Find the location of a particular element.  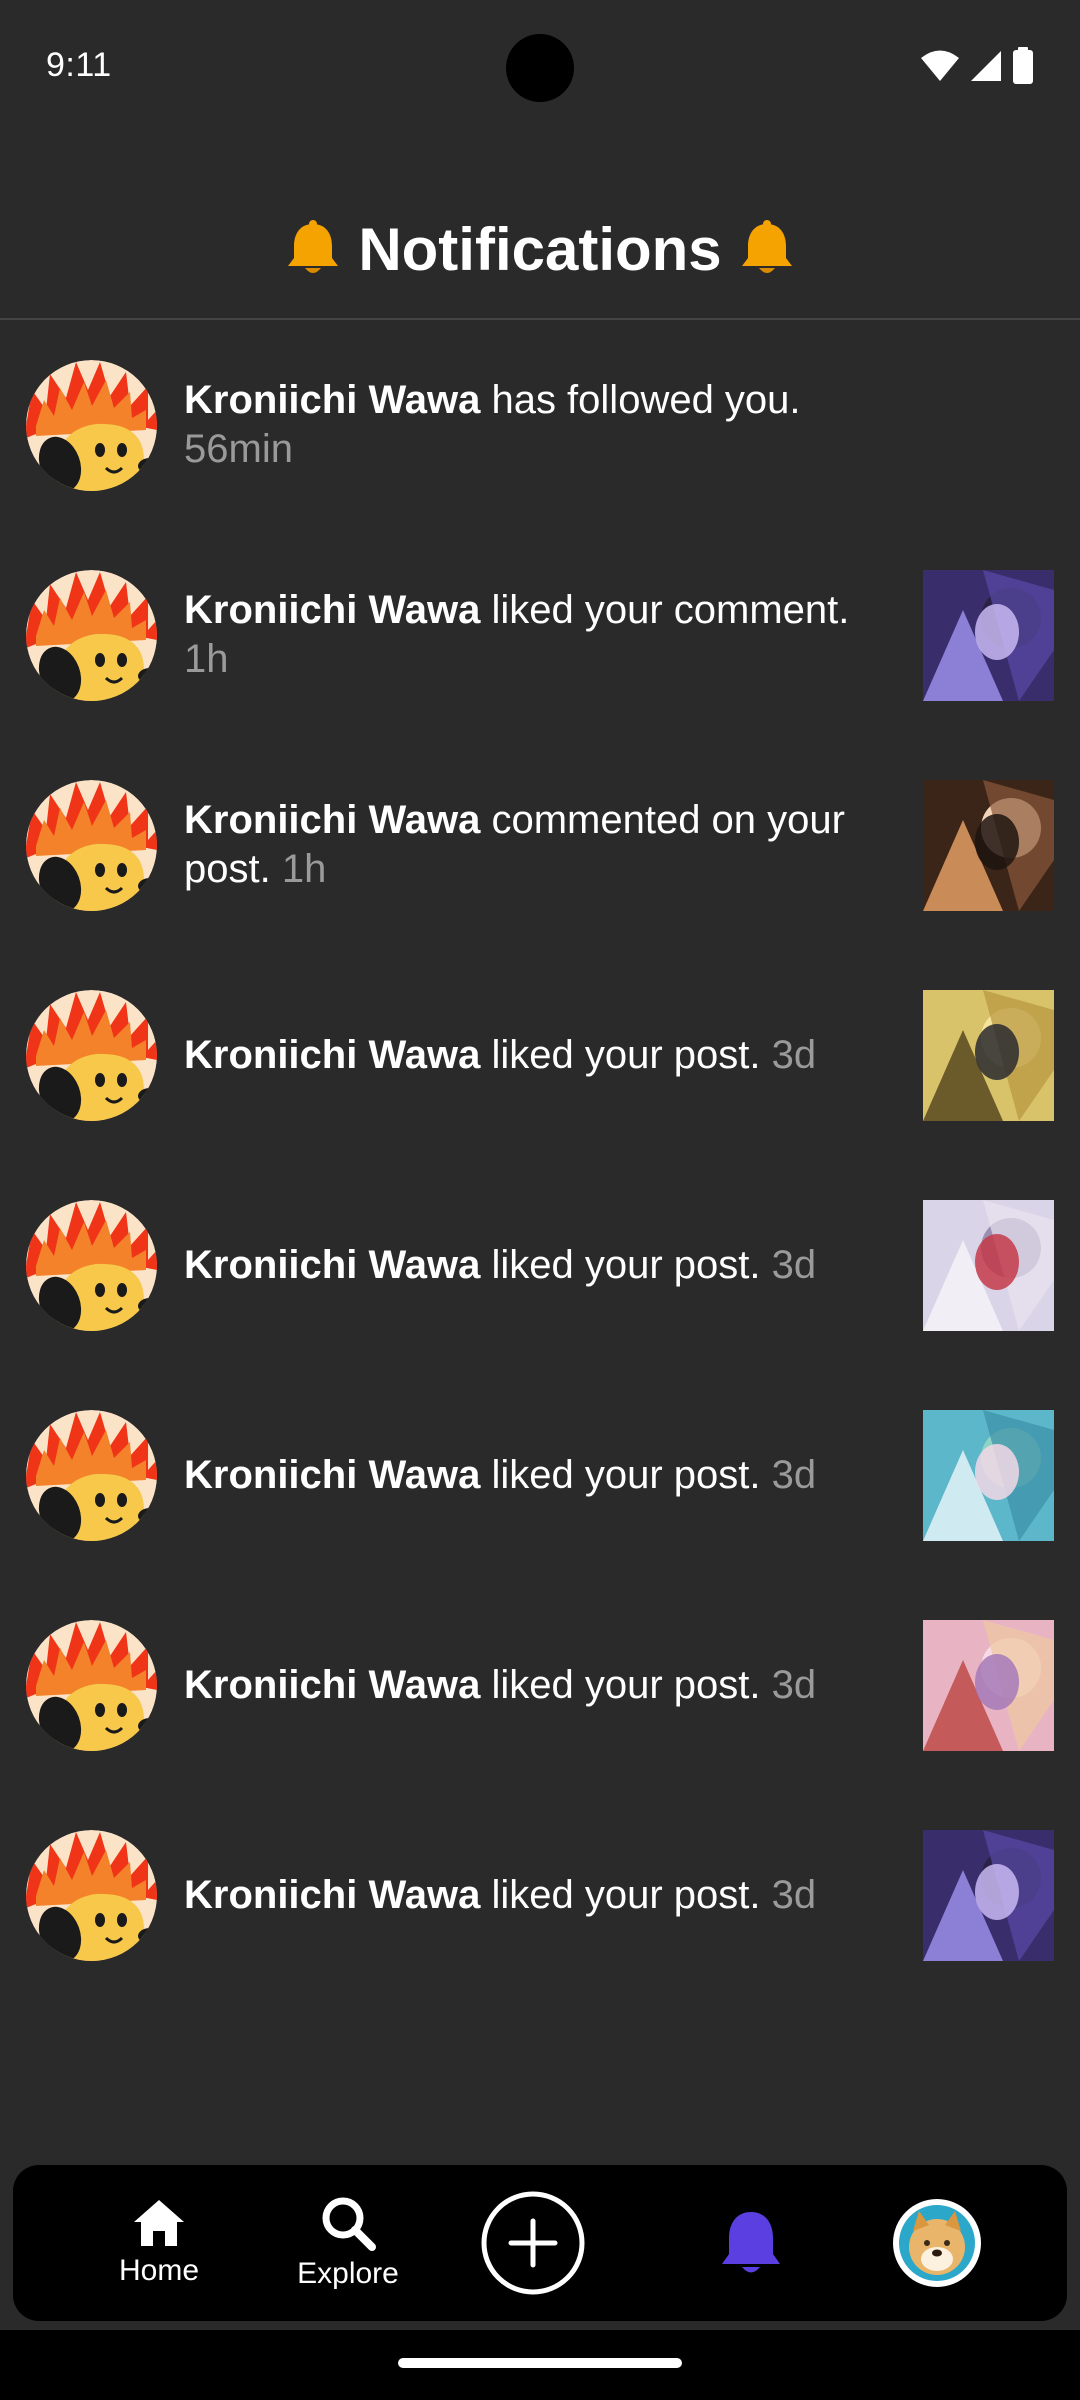

notification-time: 56min is located at coordinates (238, 449).